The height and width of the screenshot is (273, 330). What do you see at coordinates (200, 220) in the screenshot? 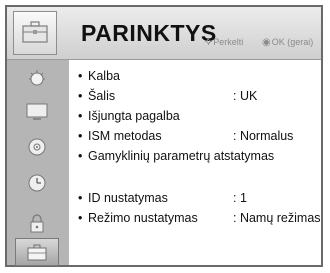
I see `menu-item-mode-setting: • Režimo nustatymas : Namų režimas` at bounding box center [200, 220].